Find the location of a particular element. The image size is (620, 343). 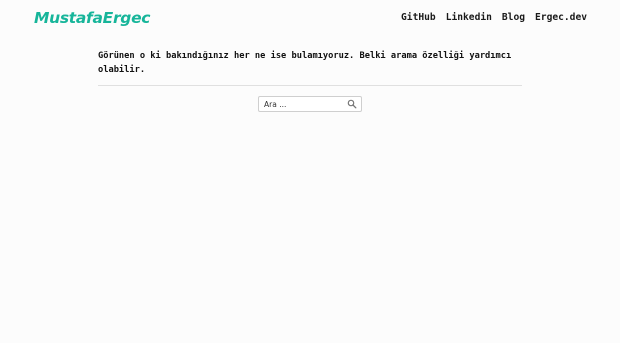

search-button is located at coordinates (352, 104).